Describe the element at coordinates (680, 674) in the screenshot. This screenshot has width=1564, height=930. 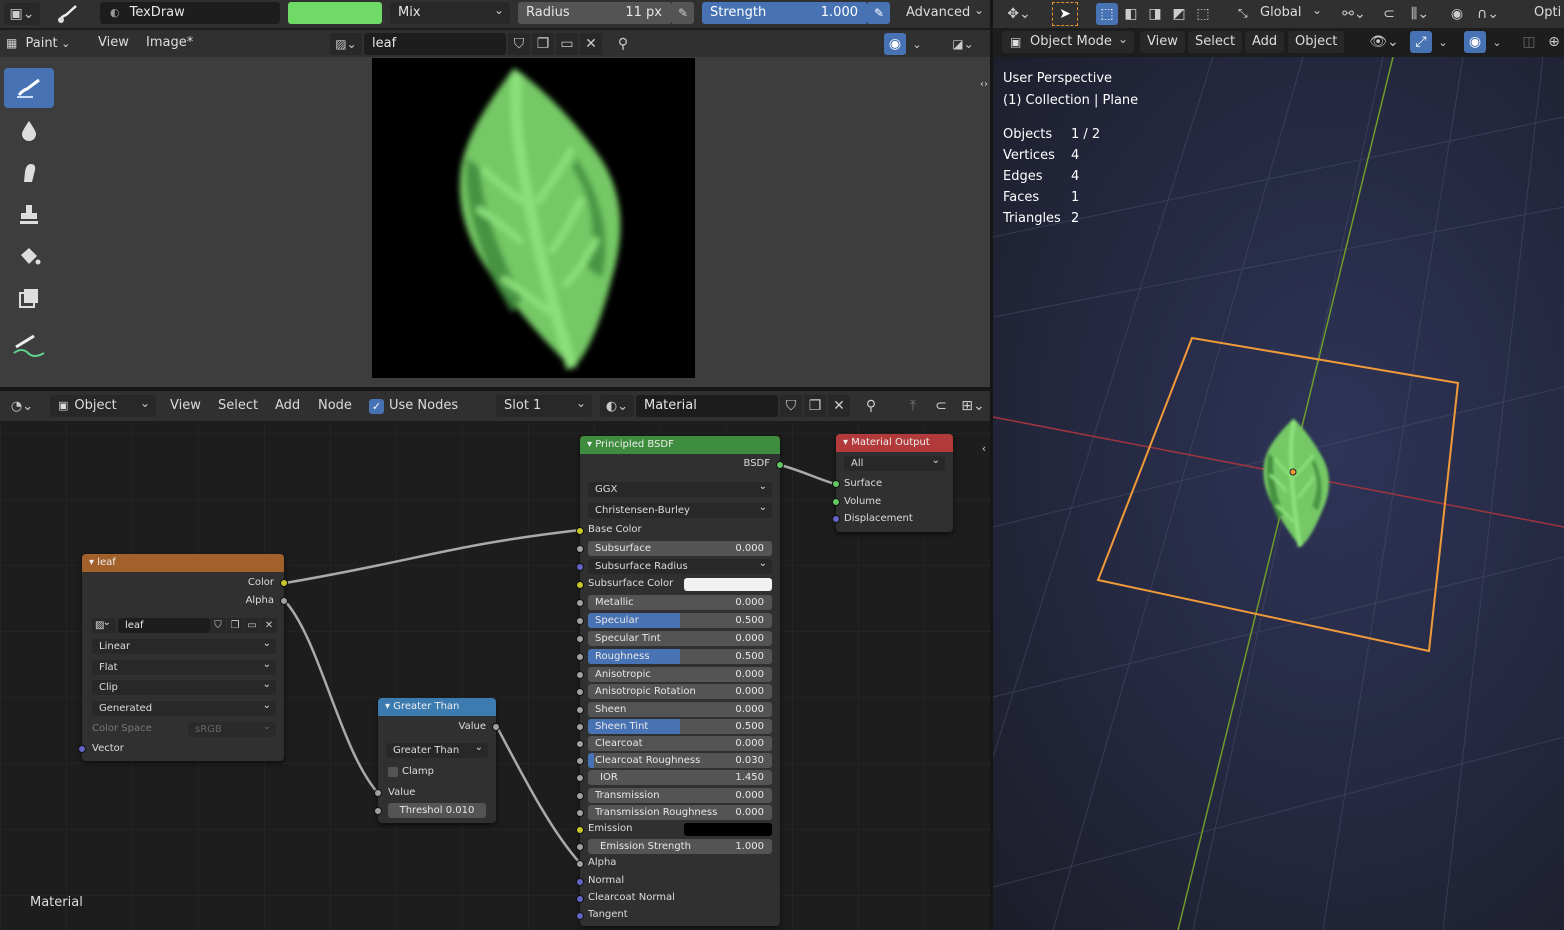
I see `anisotropic-field: Anisotropic 0.000` at that location.